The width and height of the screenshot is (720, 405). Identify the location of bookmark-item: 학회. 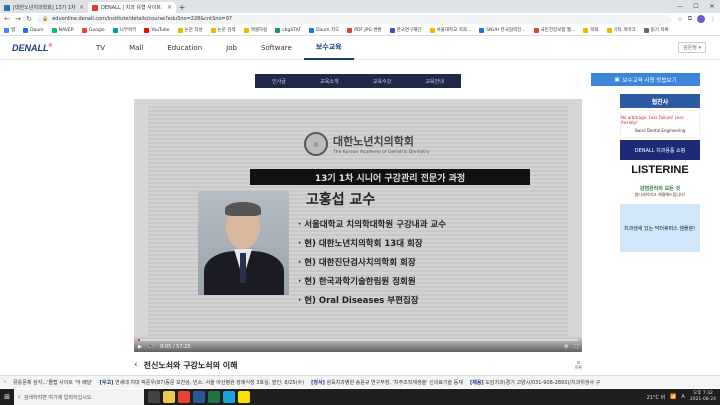
(591, 30).